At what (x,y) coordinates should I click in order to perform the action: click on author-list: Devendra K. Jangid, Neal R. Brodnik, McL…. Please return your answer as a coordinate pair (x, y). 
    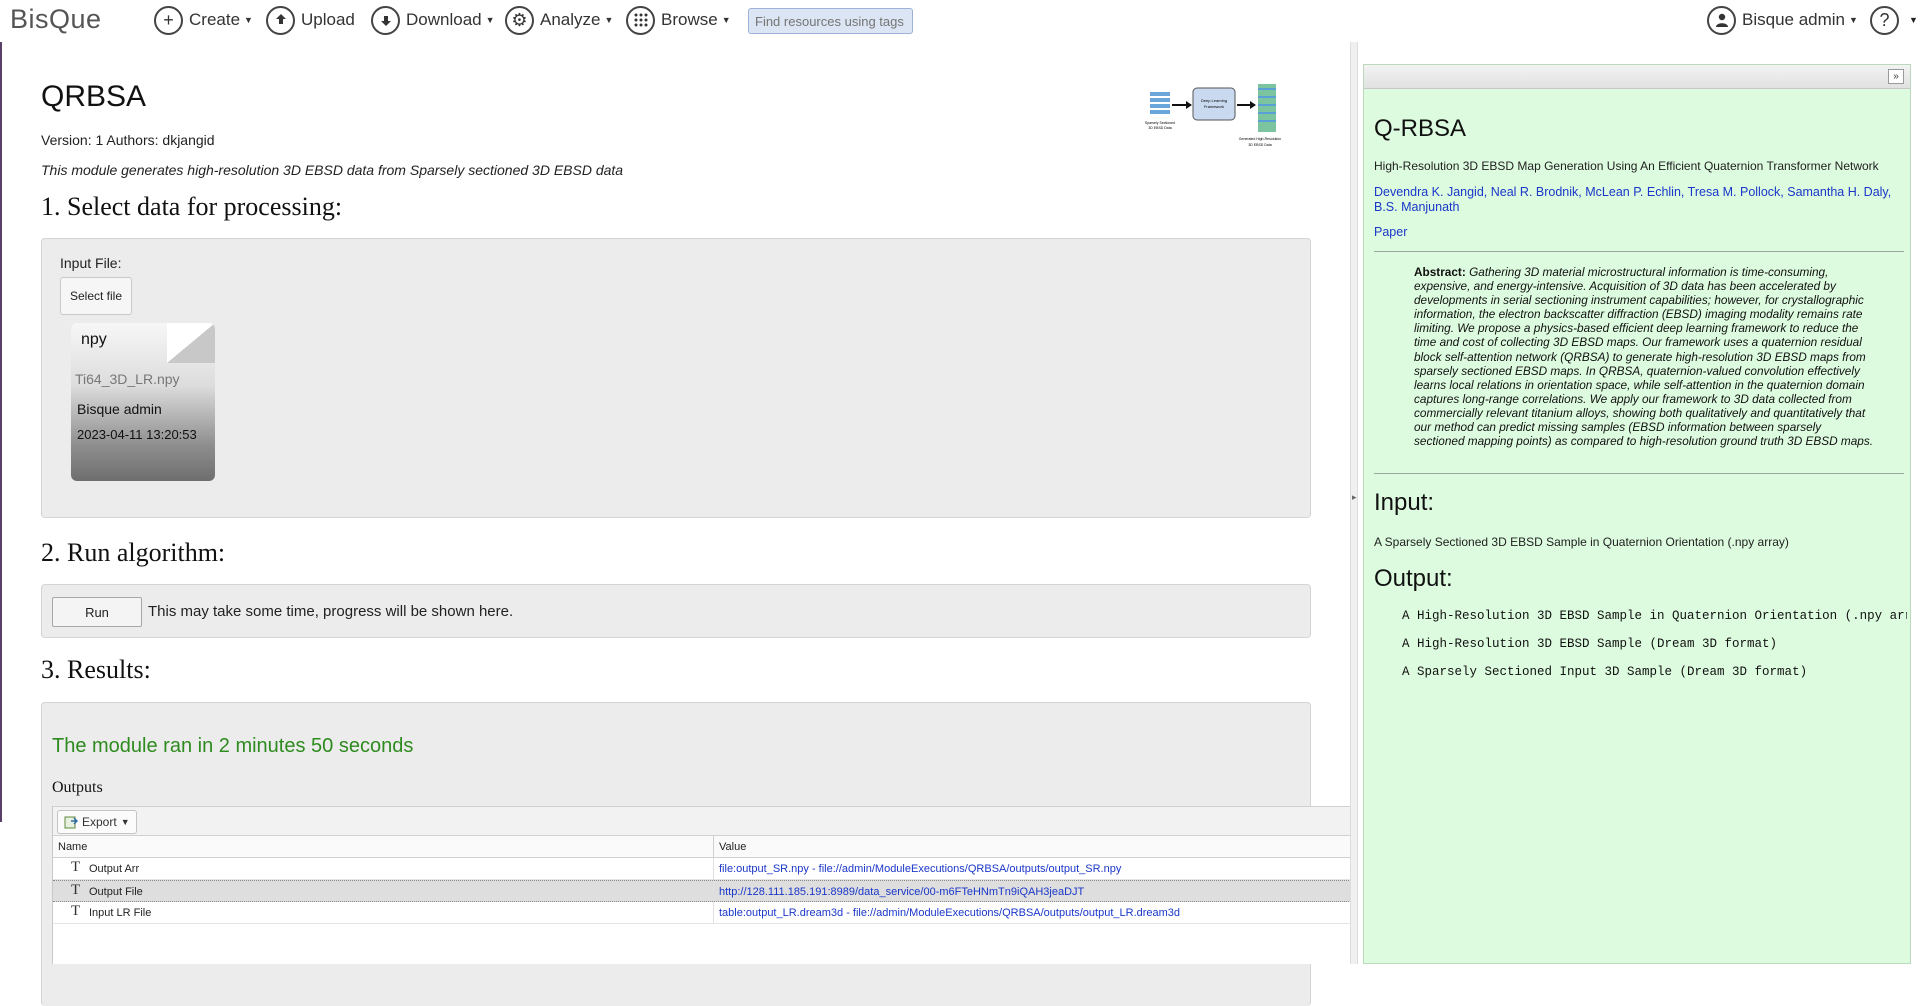
    Looking at the image, I should click on (1633, 199).